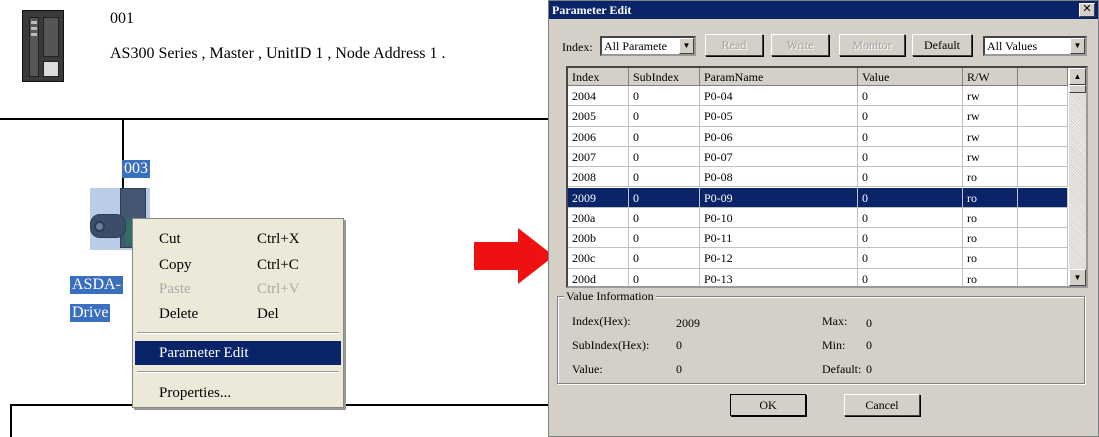 Image resolution: width=1099 pixels, height=437 pixels. What do you see at coordinates (823, 10) in the screenshot?
I see `dialog-title: Parameter Edit` at bounding box center [823, 10].